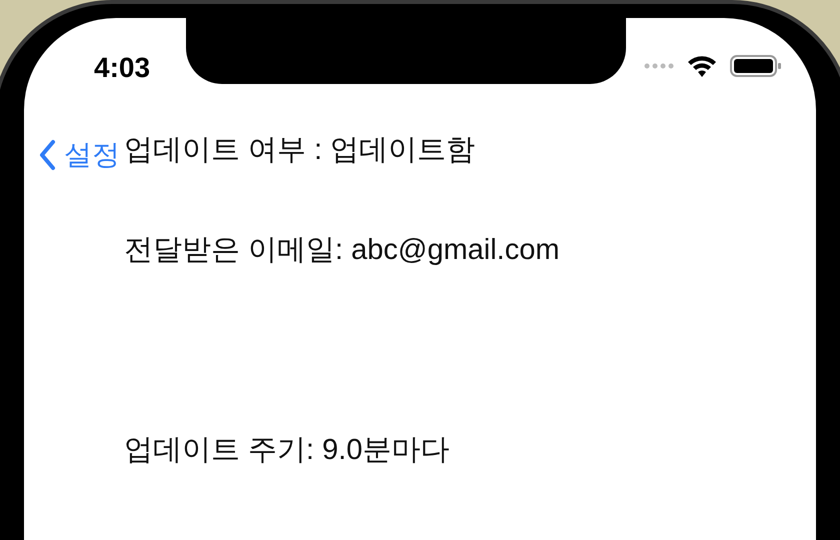 The height and width of the screenshot is (540, 840). I want to click on signal-icon, so click(659, 66).